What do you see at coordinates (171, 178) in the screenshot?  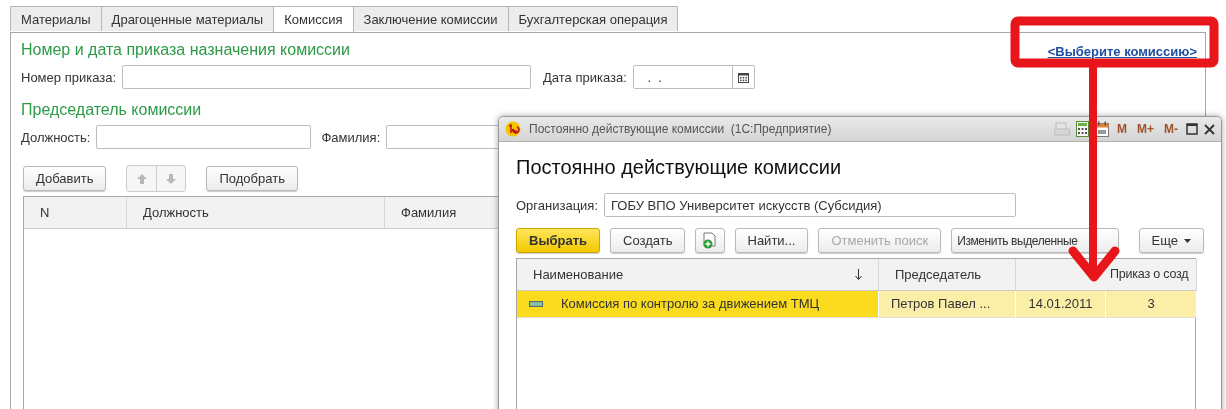 I see `down-arrow-icon` at bounding box center [171, 178].